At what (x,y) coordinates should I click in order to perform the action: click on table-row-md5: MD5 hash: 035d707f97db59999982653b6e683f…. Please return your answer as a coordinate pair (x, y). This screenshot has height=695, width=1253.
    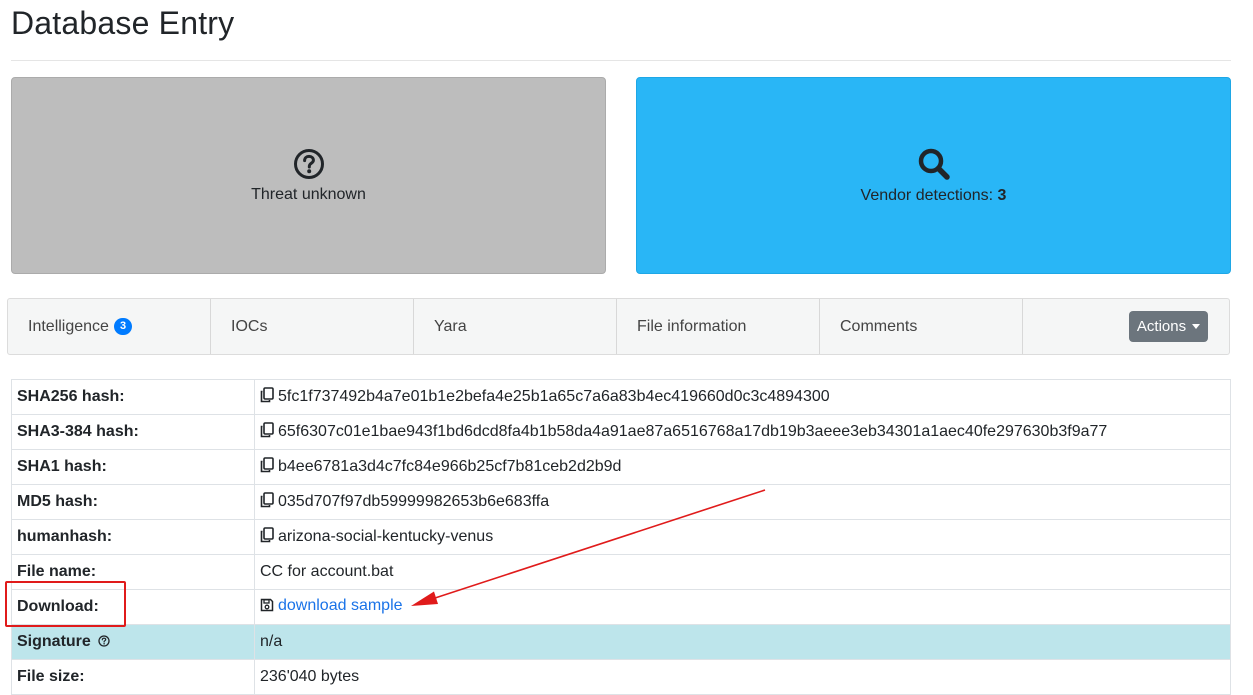
    Looking at the image, I should click on (621, 502).